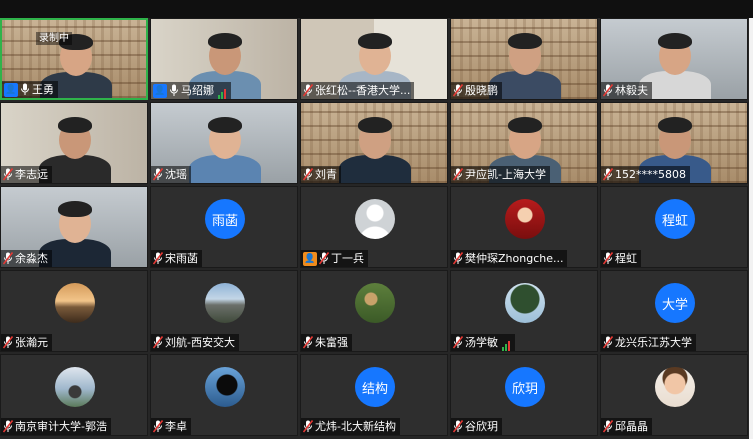 The height and width of the screenshot is (439, 753). Describe the element at coordinates (74, 227) in the screenshot. I see `participant-tile: 余淼杰` at that location.